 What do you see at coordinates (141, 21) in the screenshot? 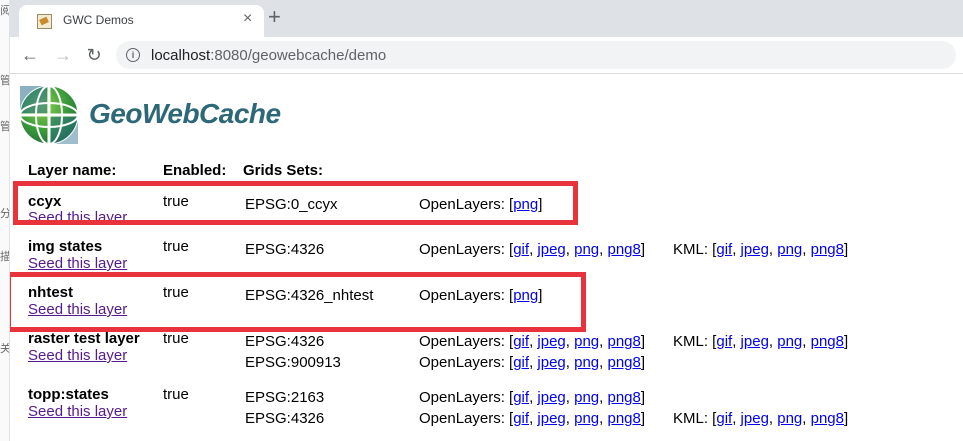
I see `browser-tab: GWC Demos ×` at bounding box center [141, 21].